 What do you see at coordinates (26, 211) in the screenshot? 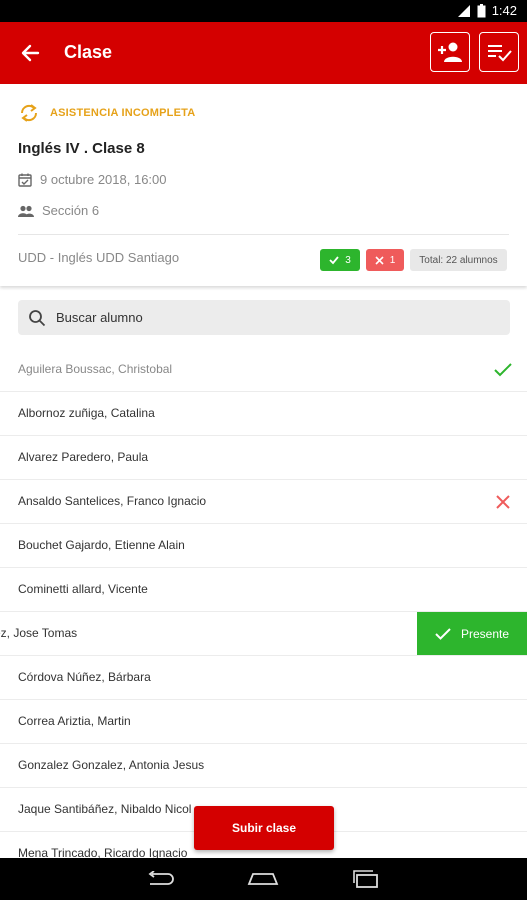
I see `people-icon` at bounding box center [26, 211].